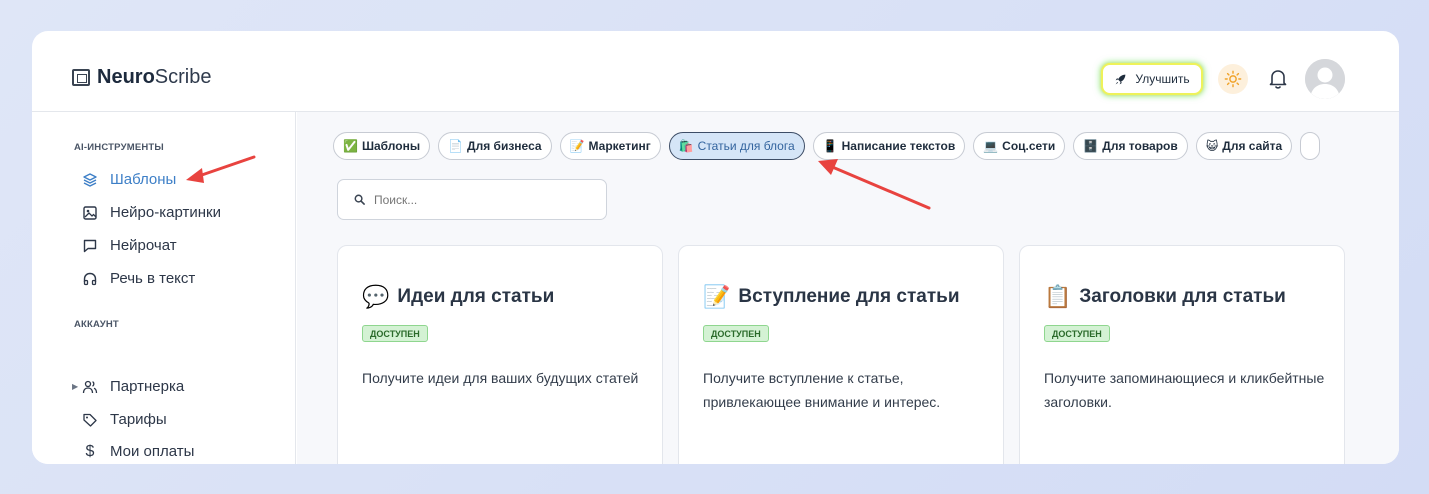  I want to click on card-title-text: Вступление для статьи, so click(849, 296).